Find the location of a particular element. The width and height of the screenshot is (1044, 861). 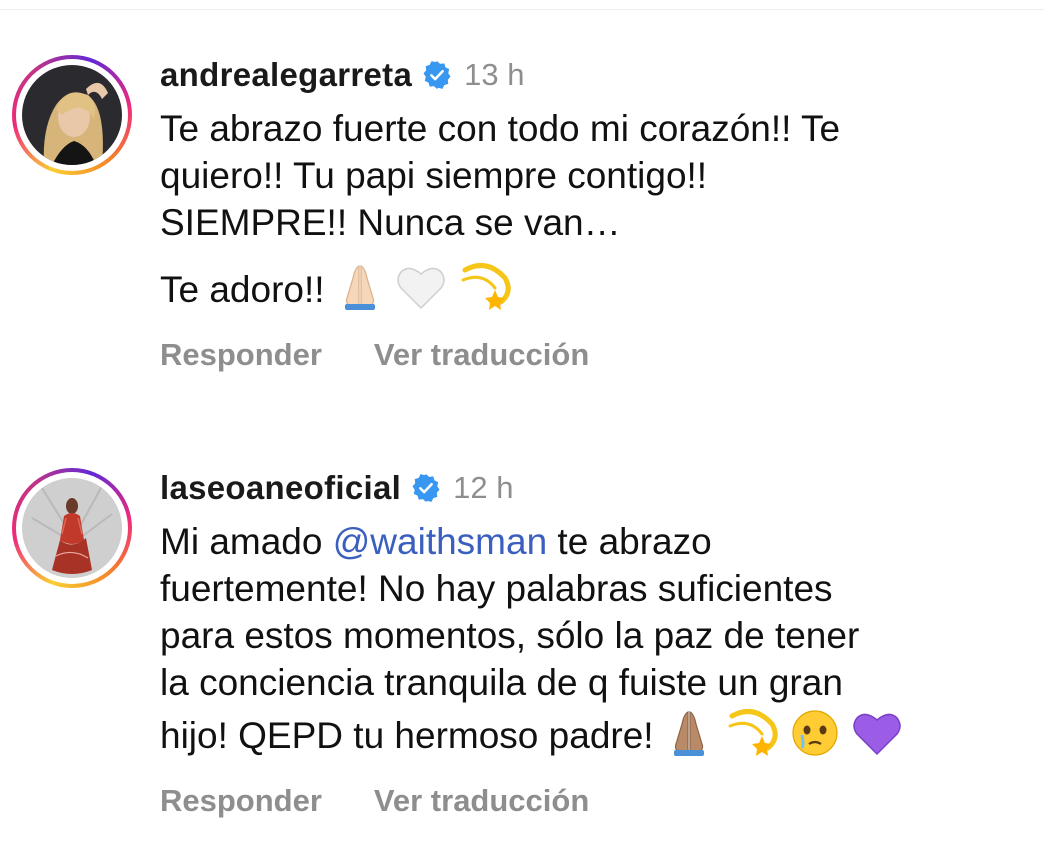

top-divider is located at coordinates (522, 9).